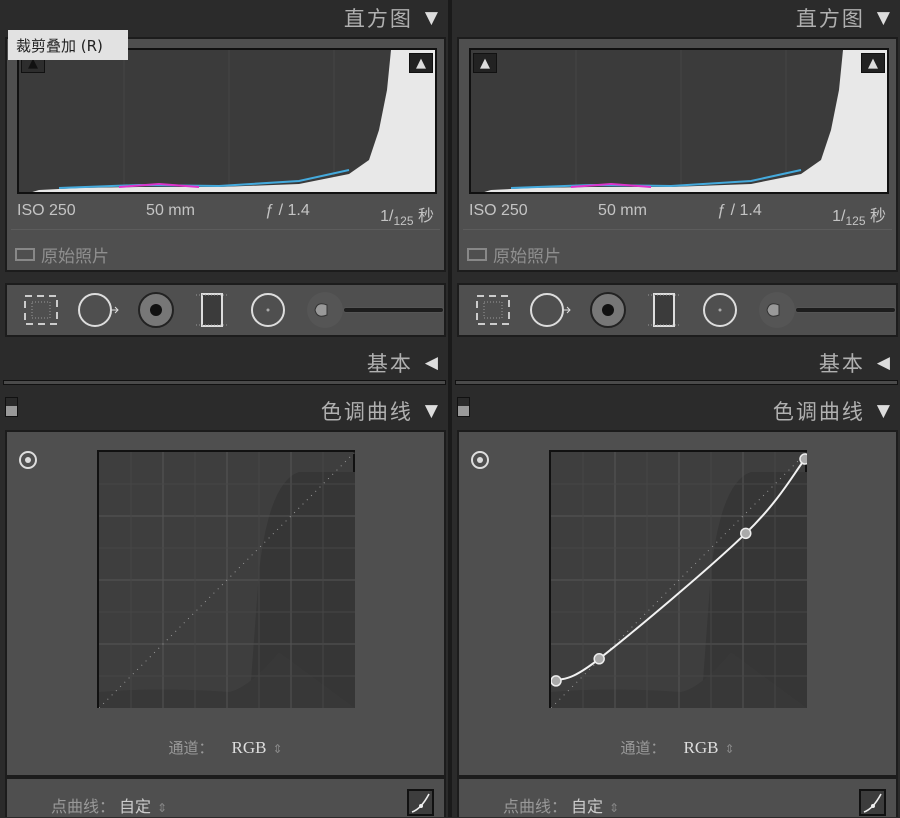 The width and height of the screenshot is (900, 818). I want to click on eye-icon, so click(607, 310).